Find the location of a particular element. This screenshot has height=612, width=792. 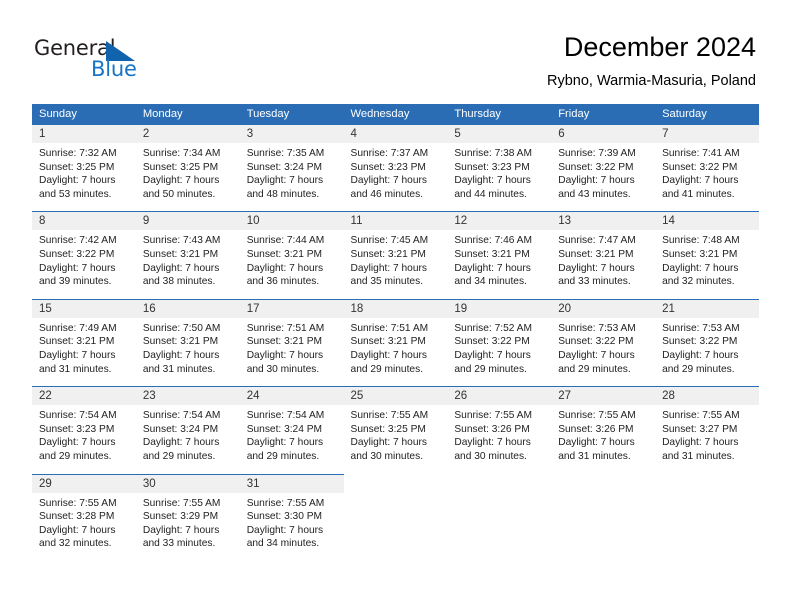

day-number-cell: 16 is located at coordinates (187, 308).